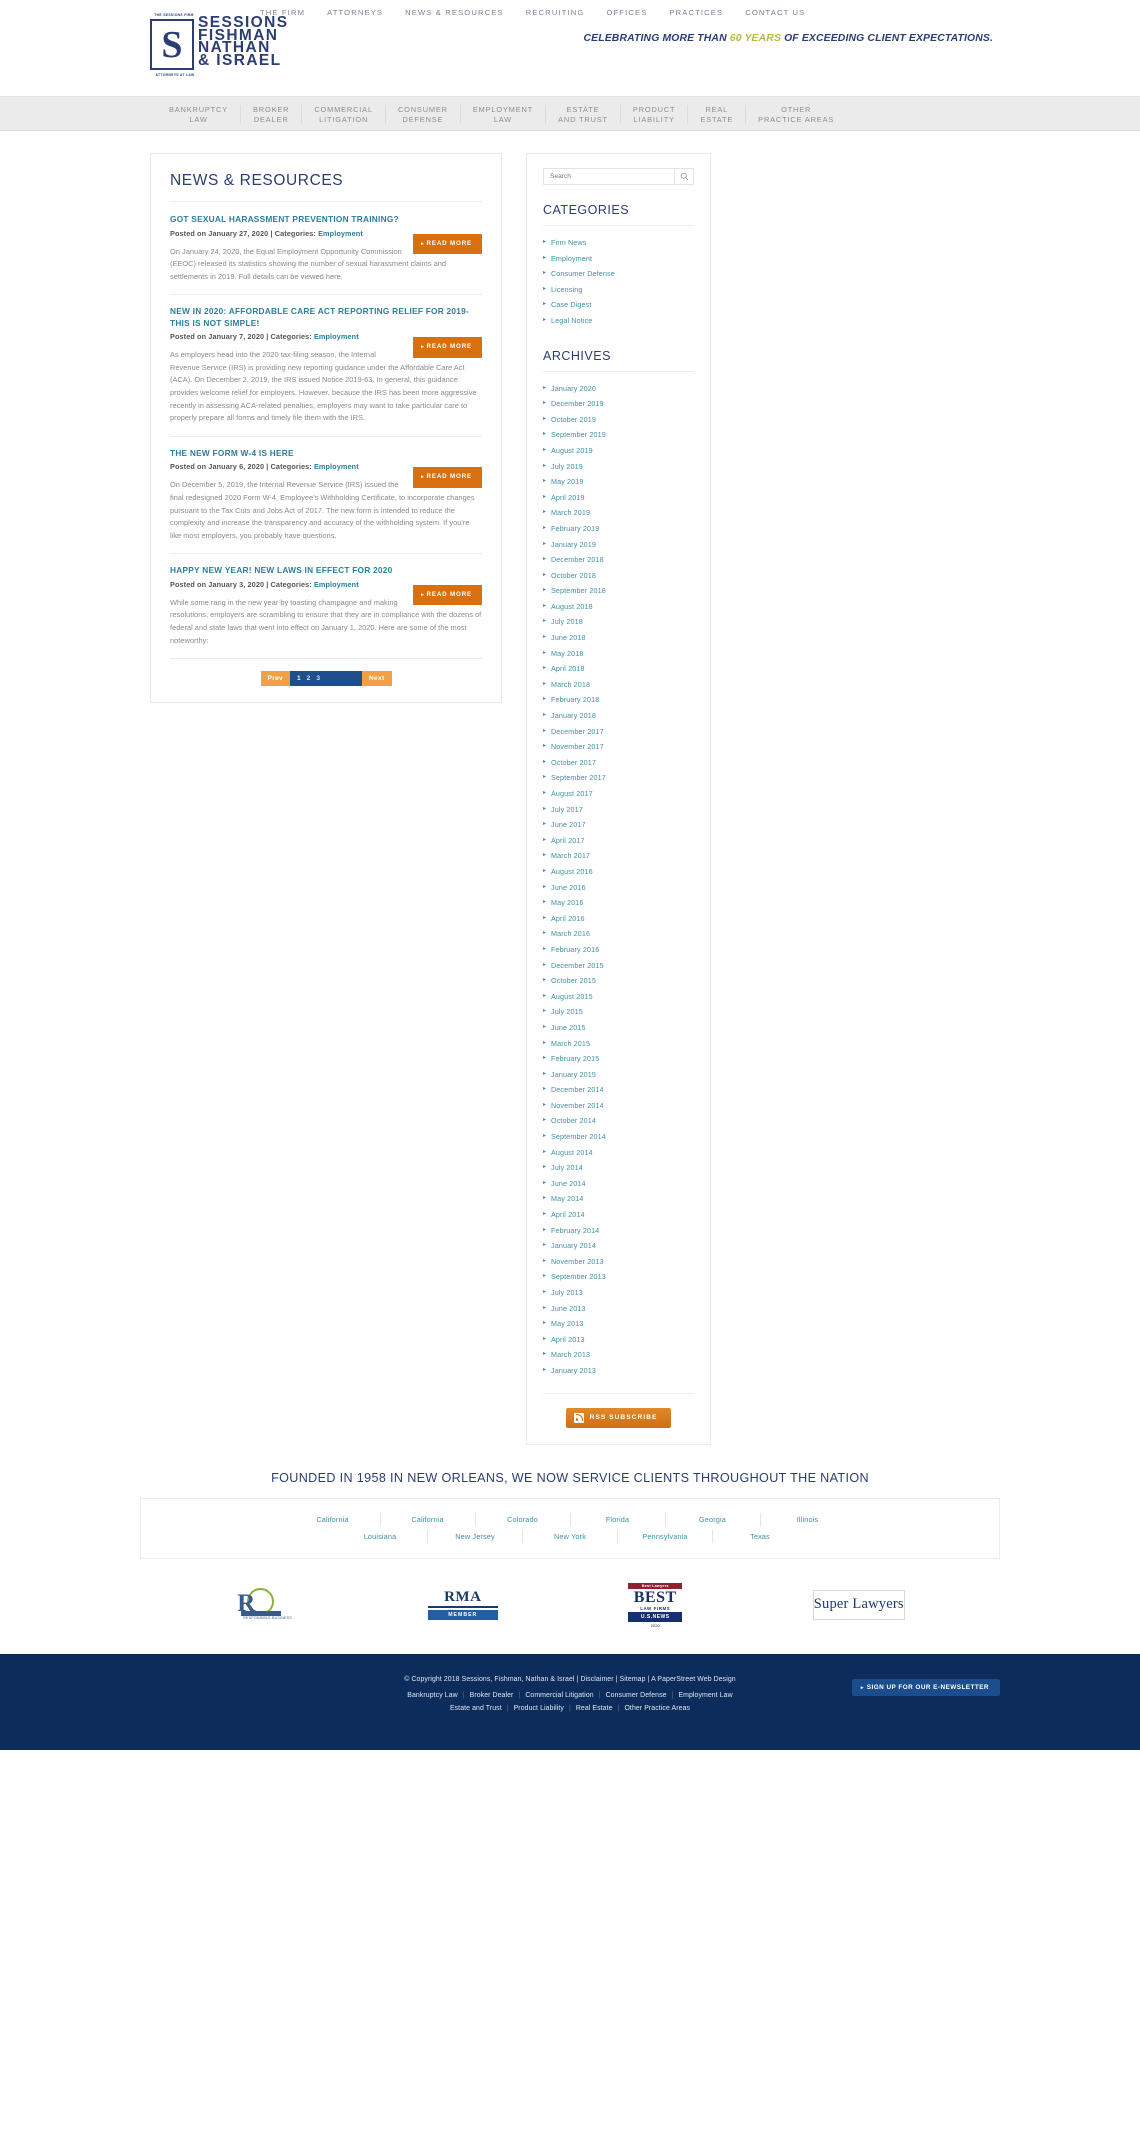 The height and width of the screenshot is (2151, 1140). I want to click on archive-link-59: June 2013, so click(618, 1309).